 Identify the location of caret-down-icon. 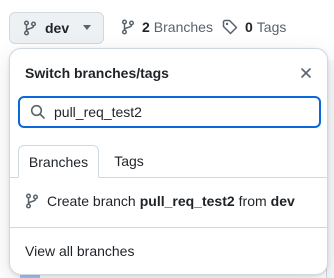
(87, 27).